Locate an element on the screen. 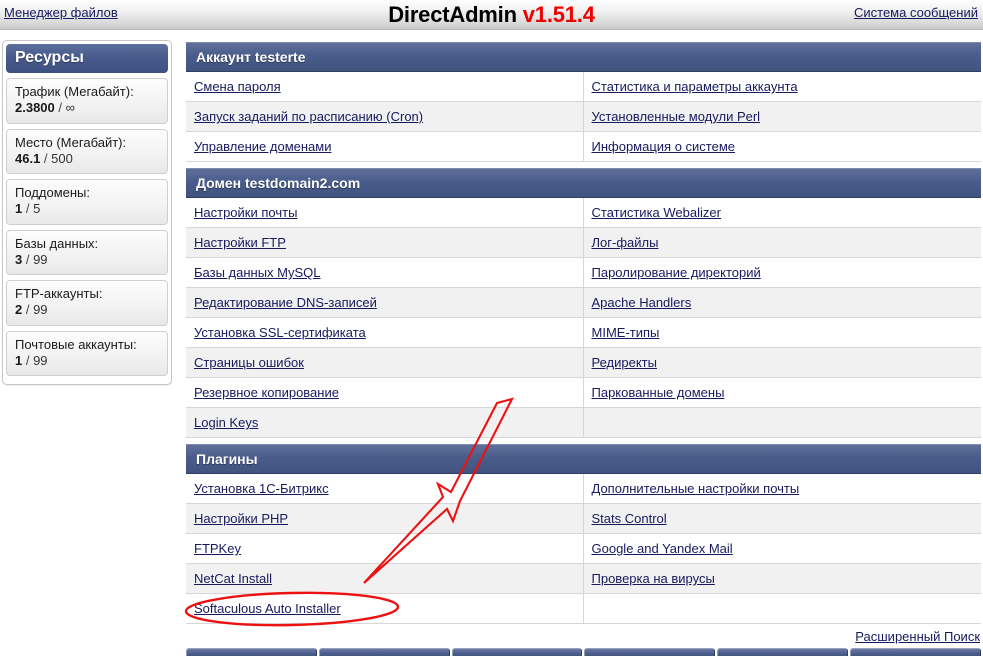  menu-link: Резервное копирование is located at coordinates (266, 392).